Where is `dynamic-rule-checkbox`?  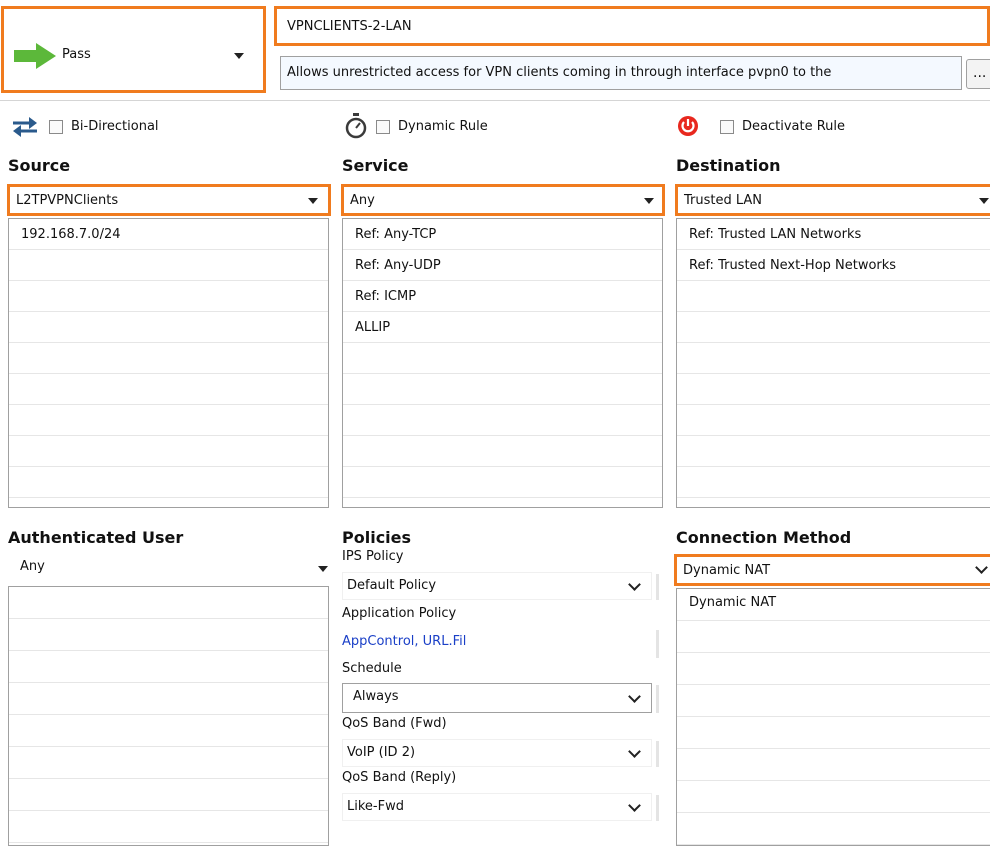 dynamic-rule-checkbox is located at coordinates (383, 127).